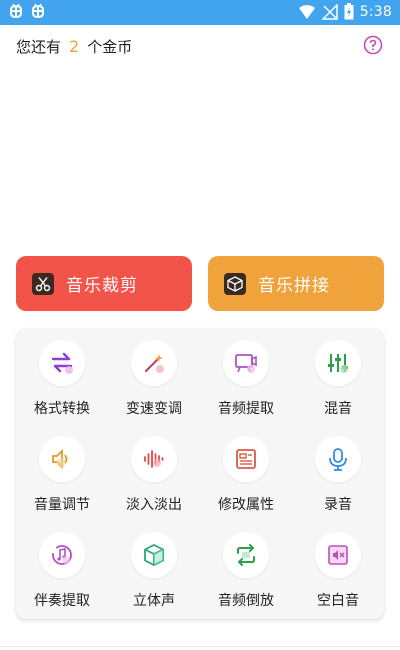 This screenshot has height=650, width=400. Describe the element at coordinates (200, 646) in the screenshot. I see `bottom-divider` at that location.